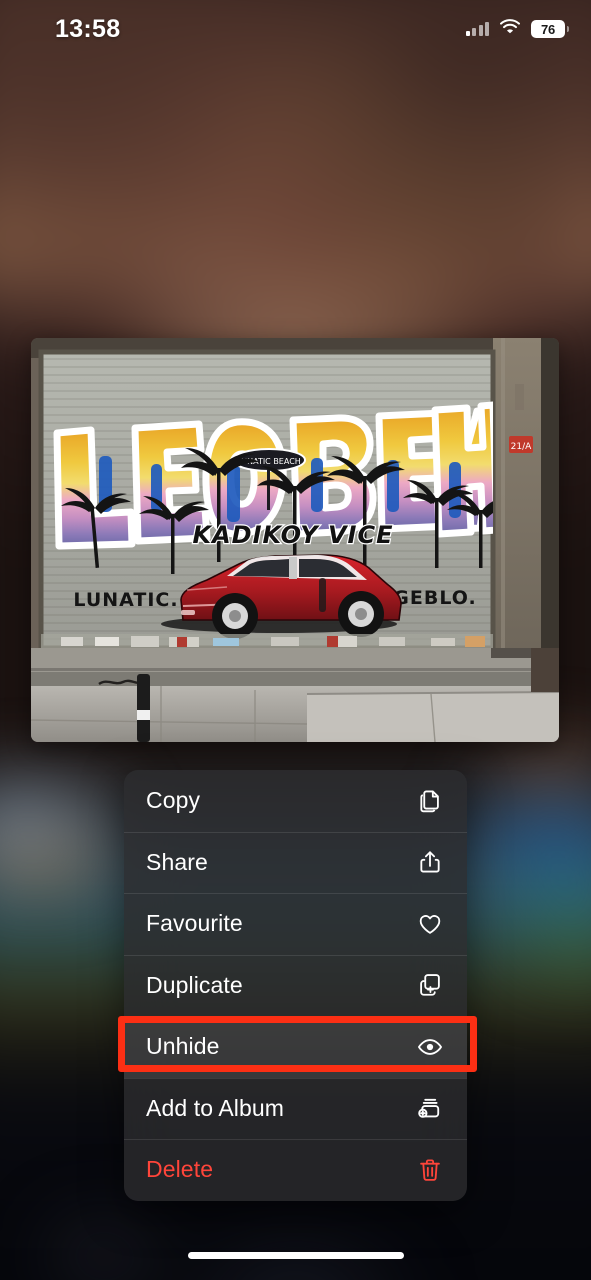 The height and width of the screenshot is (1280, 591). I want to click on add-to-album-icon, so click(430, 1108).